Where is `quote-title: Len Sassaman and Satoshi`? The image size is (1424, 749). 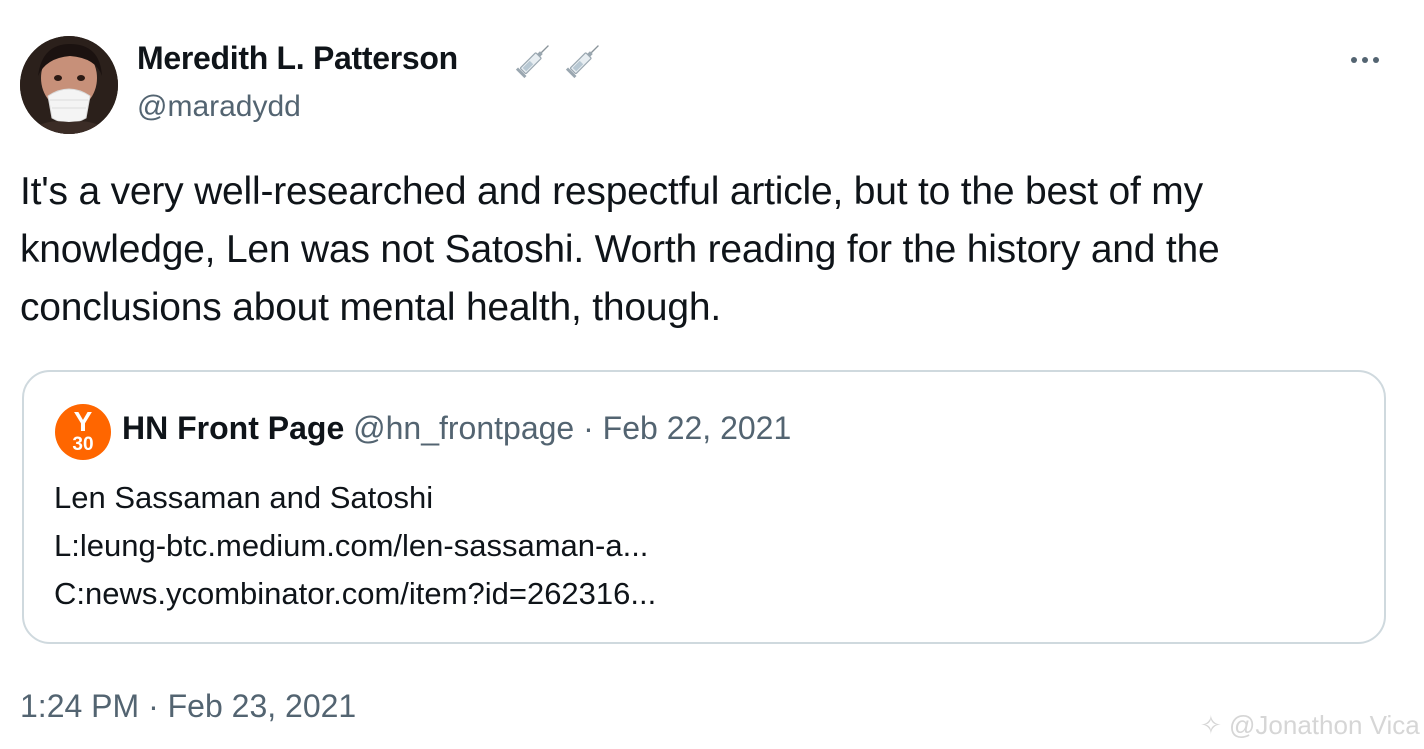
quote-title: Len Sassaman and Satoshi is located at coordinates (244, 497).